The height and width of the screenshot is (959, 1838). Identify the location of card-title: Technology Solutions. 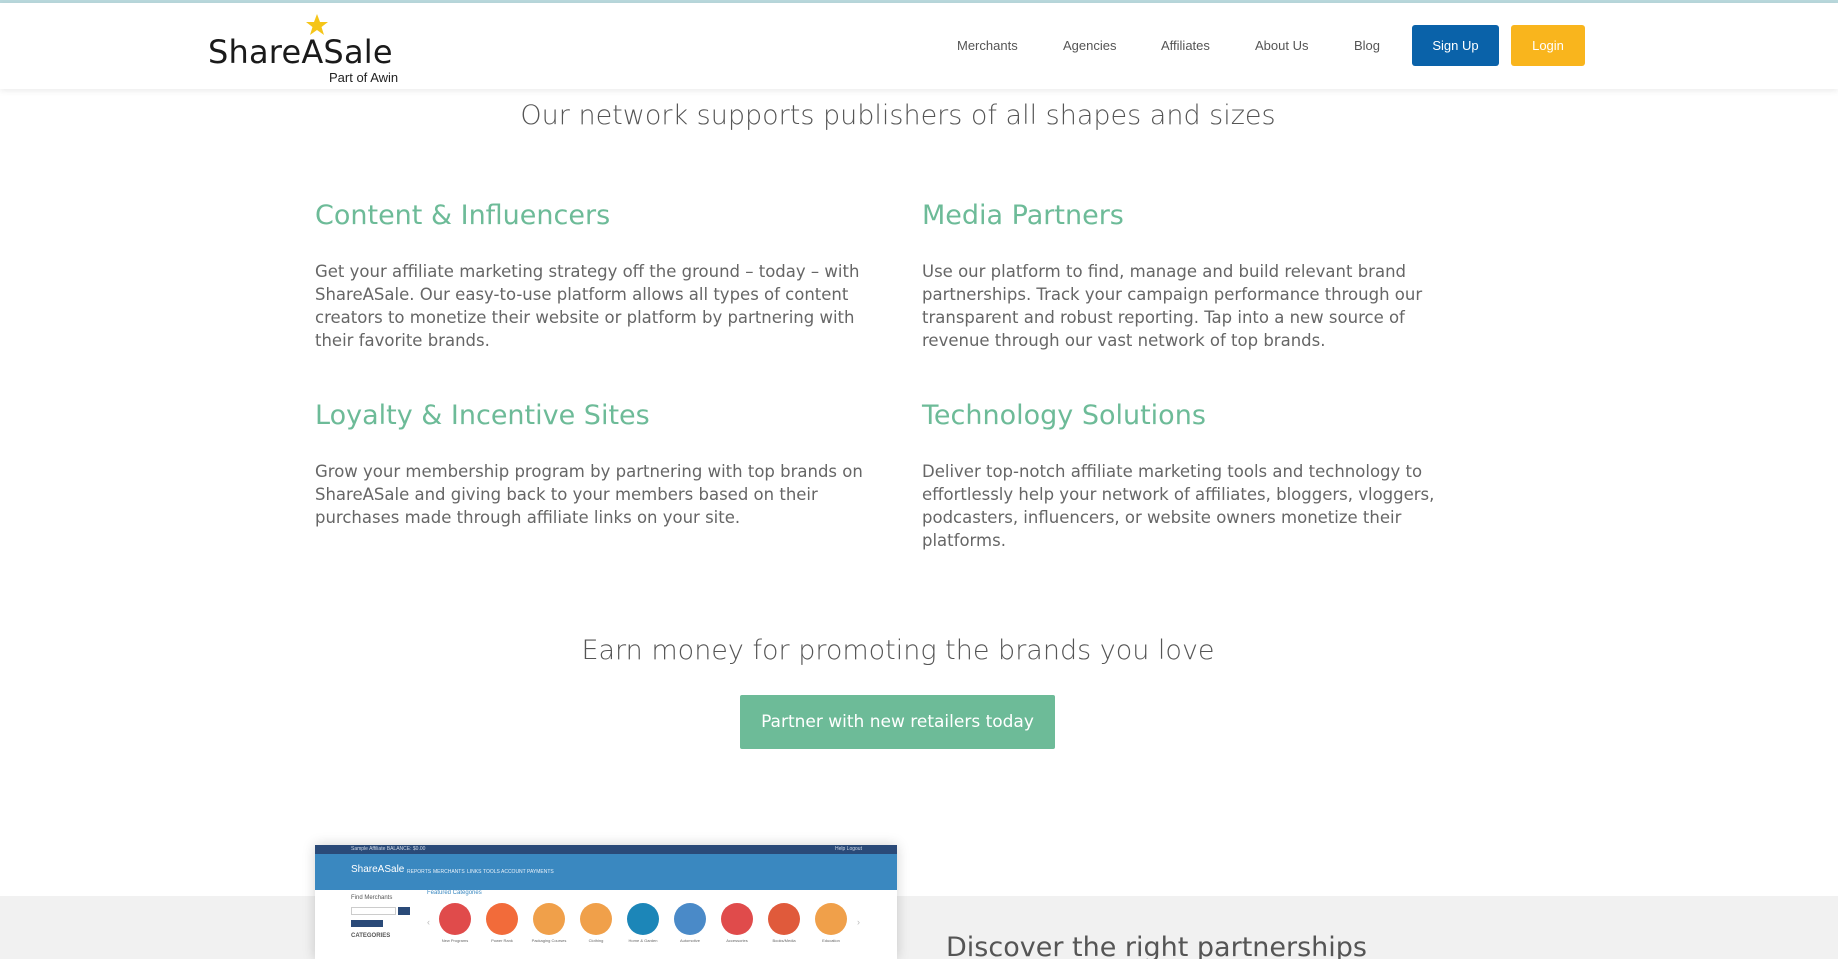
(1064, 415).